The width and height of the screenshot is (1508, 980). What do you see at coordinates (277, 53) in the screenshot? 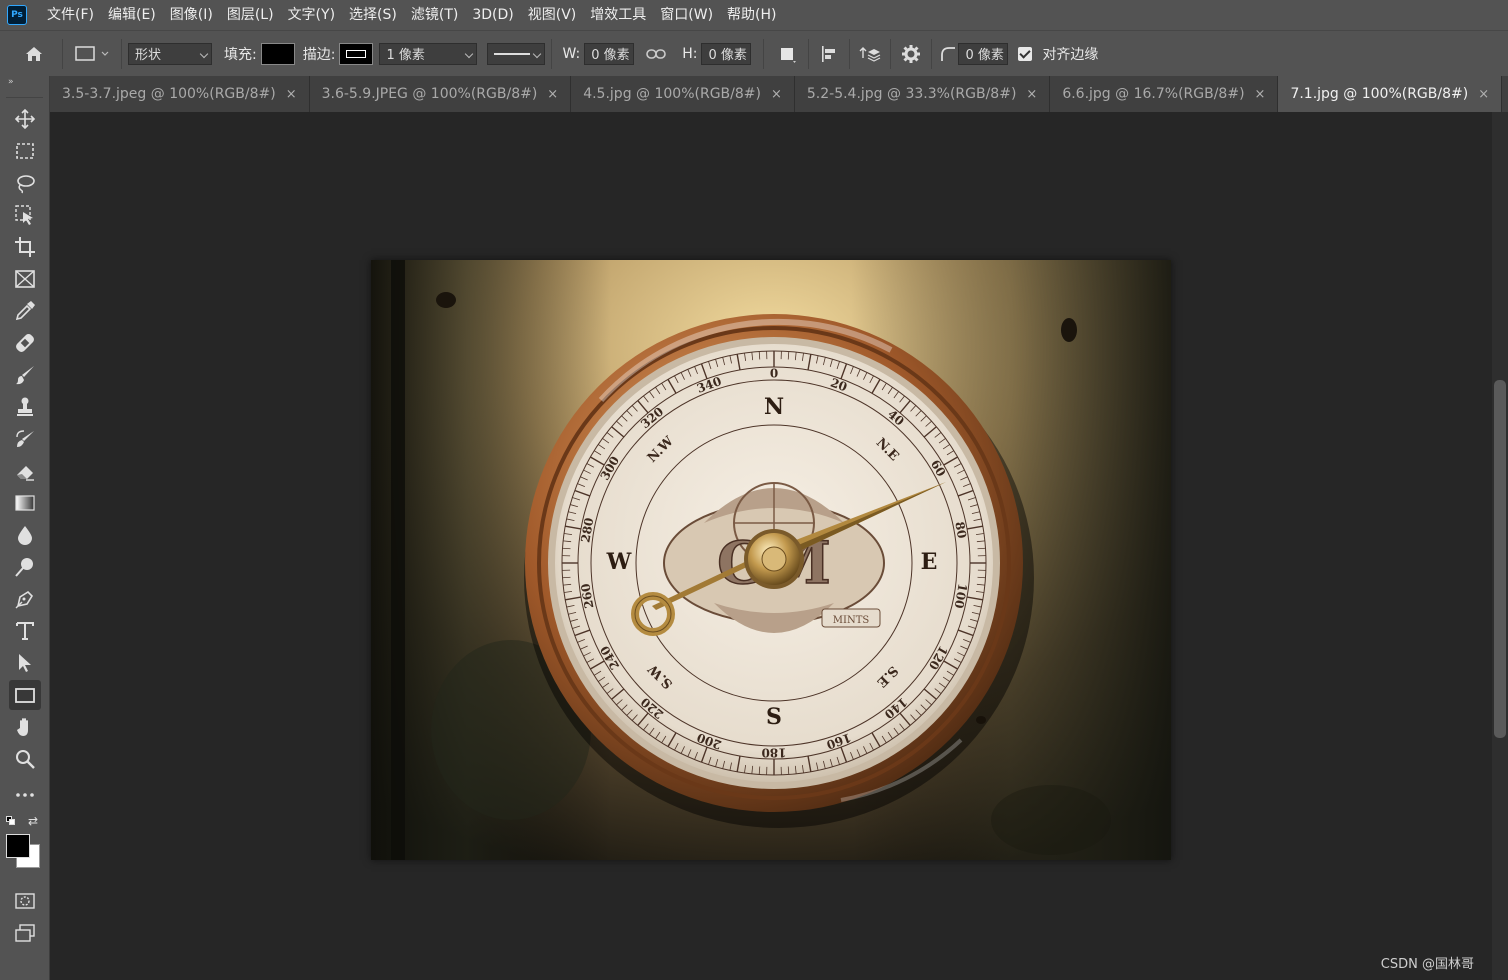
I see `fill-color-swatch` at bounding box center [277, 53].